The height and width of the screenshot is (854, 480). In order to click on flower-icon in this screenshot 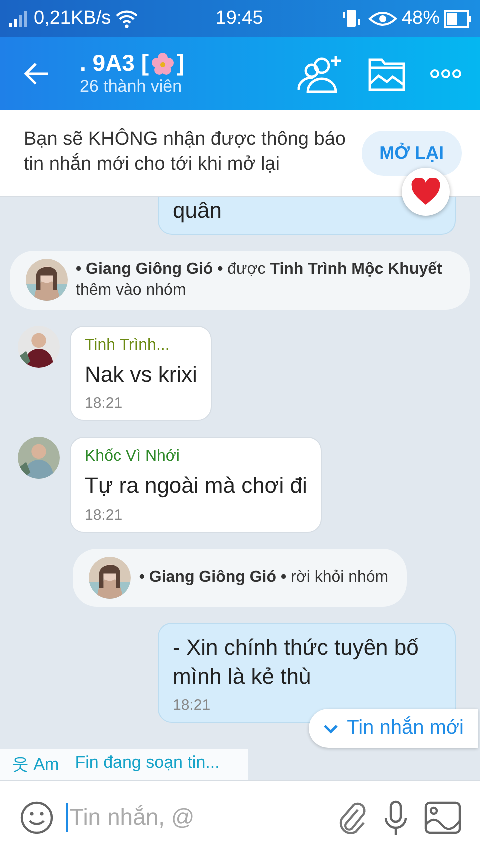, I will do `click(163, 64)`.